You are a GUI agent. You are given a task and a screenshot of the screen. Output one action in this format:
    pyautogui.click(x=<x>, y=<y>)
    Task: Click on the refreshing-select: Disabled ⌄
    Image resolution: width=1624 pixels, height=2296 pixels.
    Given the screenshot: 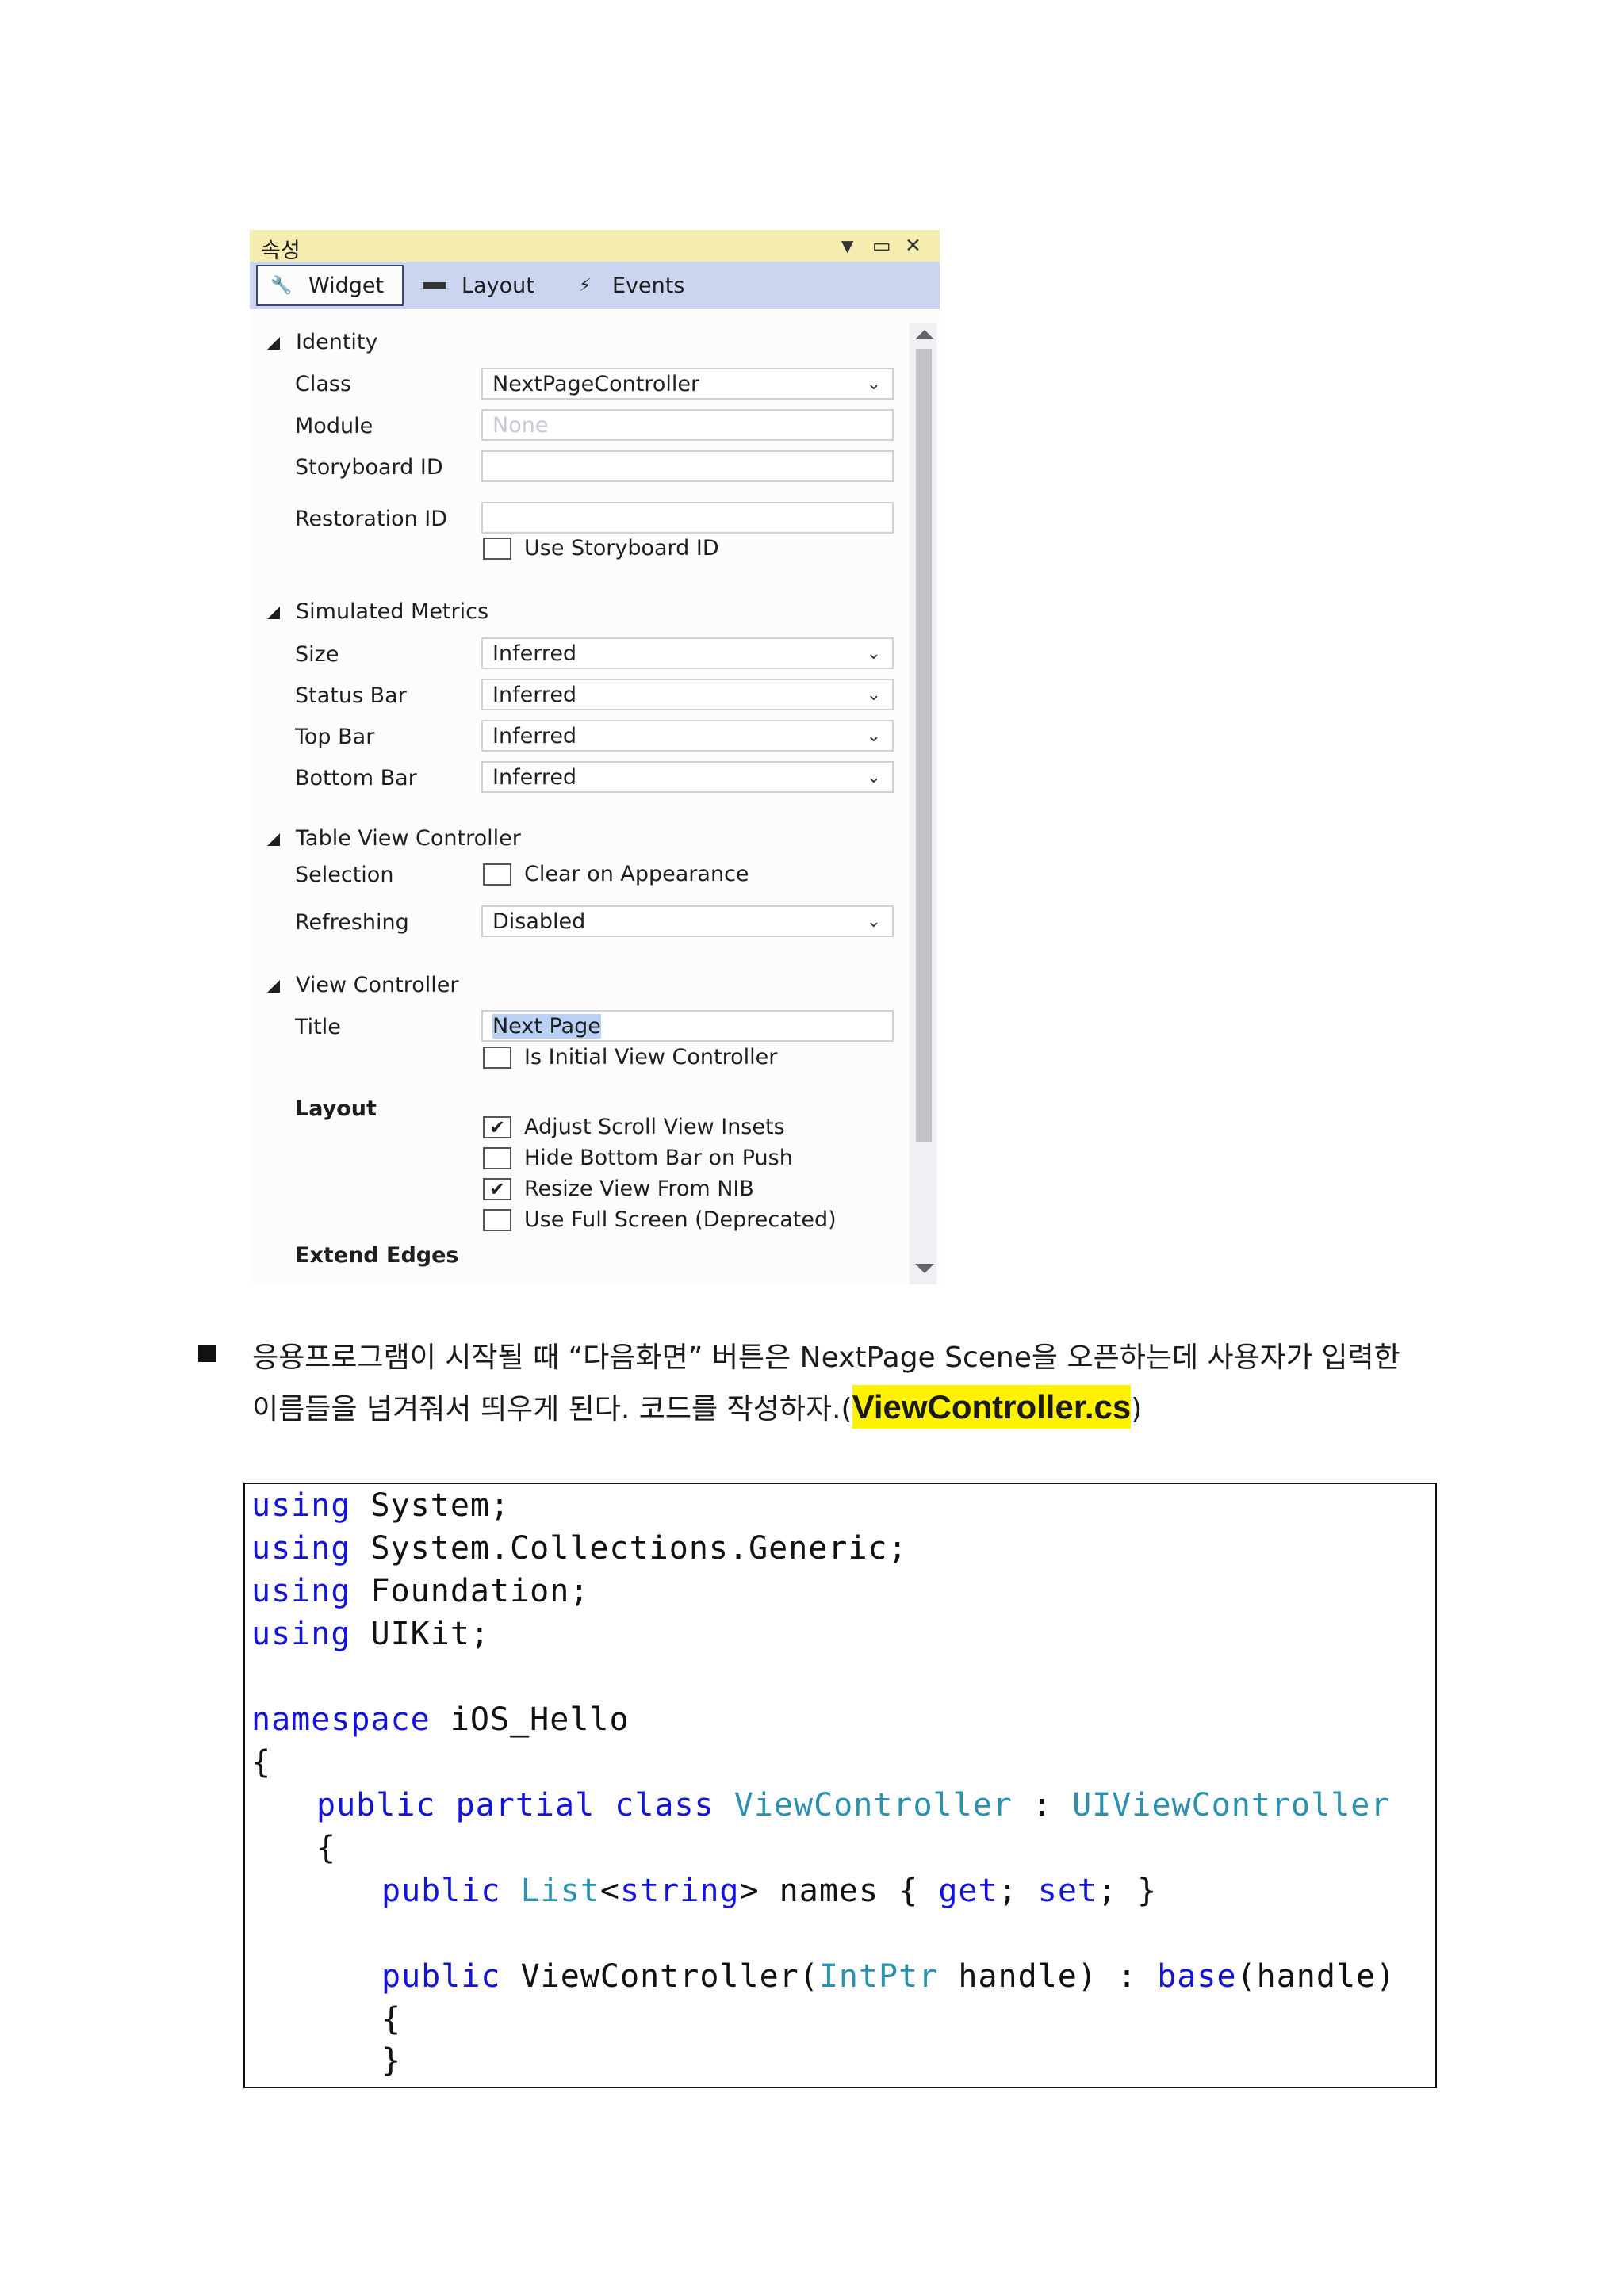 What is the action you would take?
    pyautogui.click(x=687, y=921)
    